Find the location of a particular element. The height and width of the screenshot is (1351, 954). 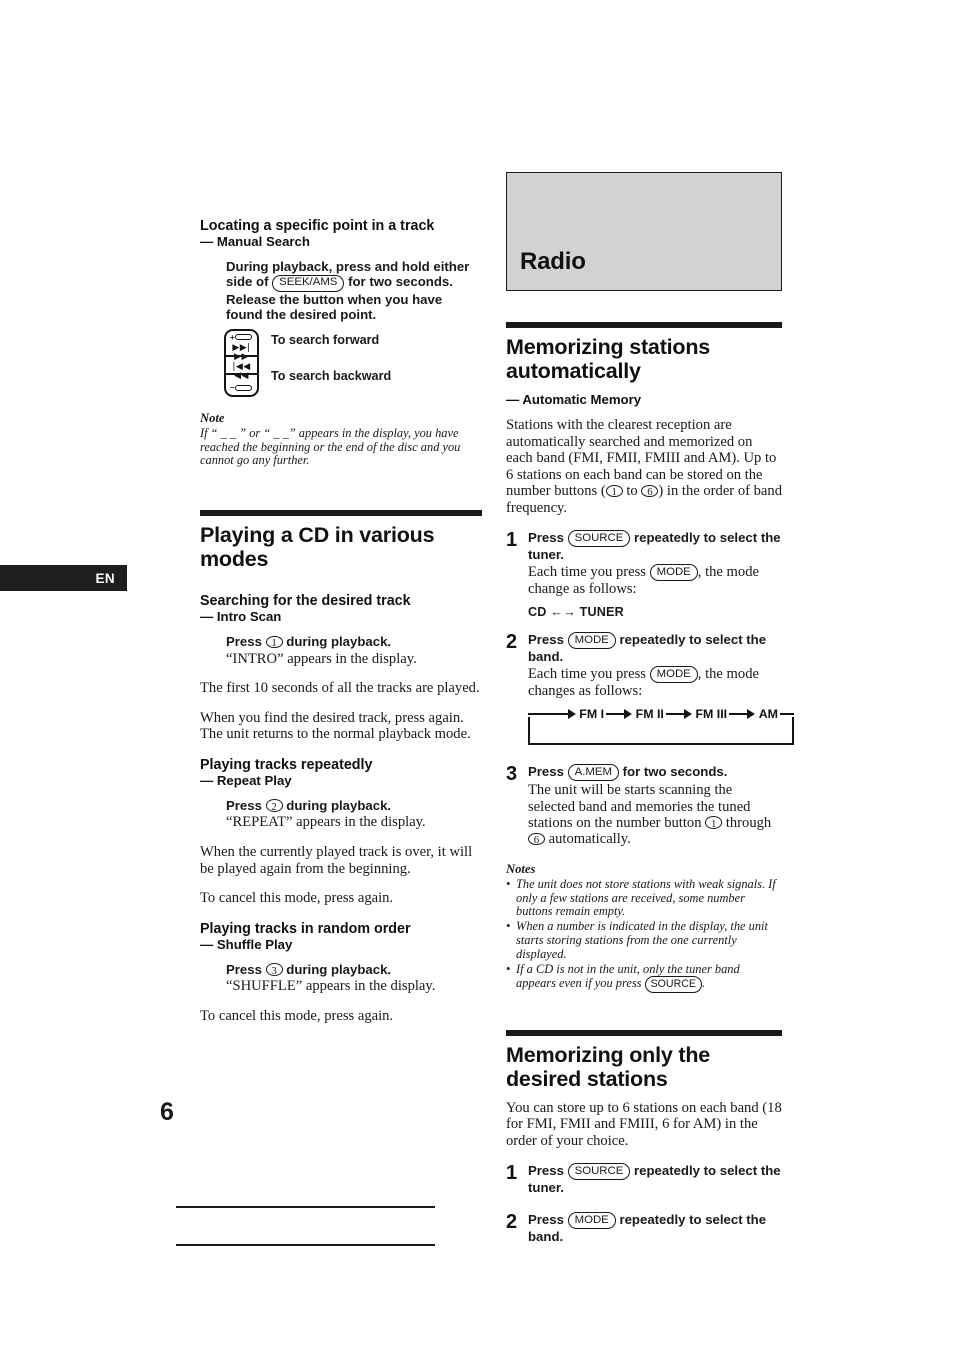

rocker-top-cap is located at coordinates (243, 337).